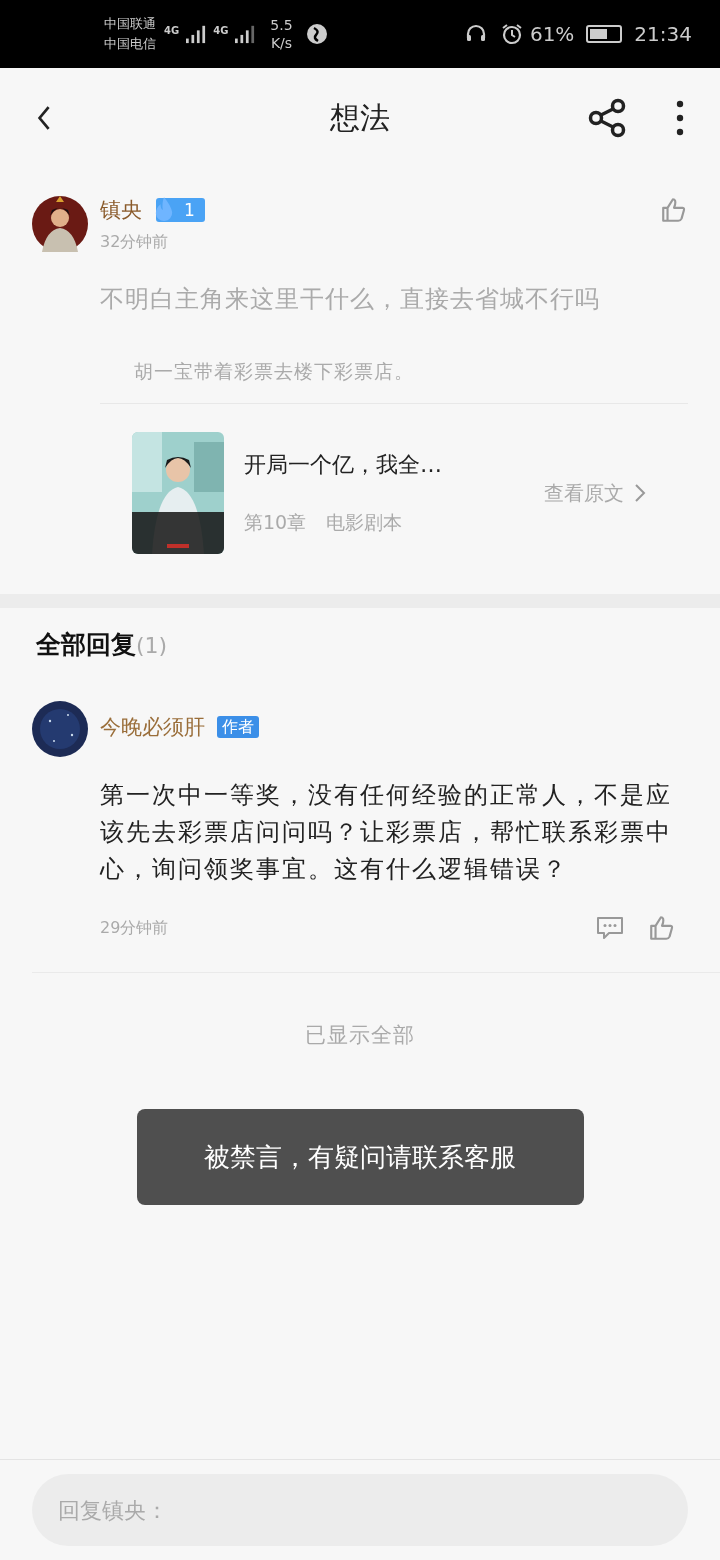 The width and height of the screenshot is (720, 1560). What do you see at coordinates (360, 1510) in the screenshot?
I see `reply-input: 回复镇央：` at bounding box center [360, 1510].